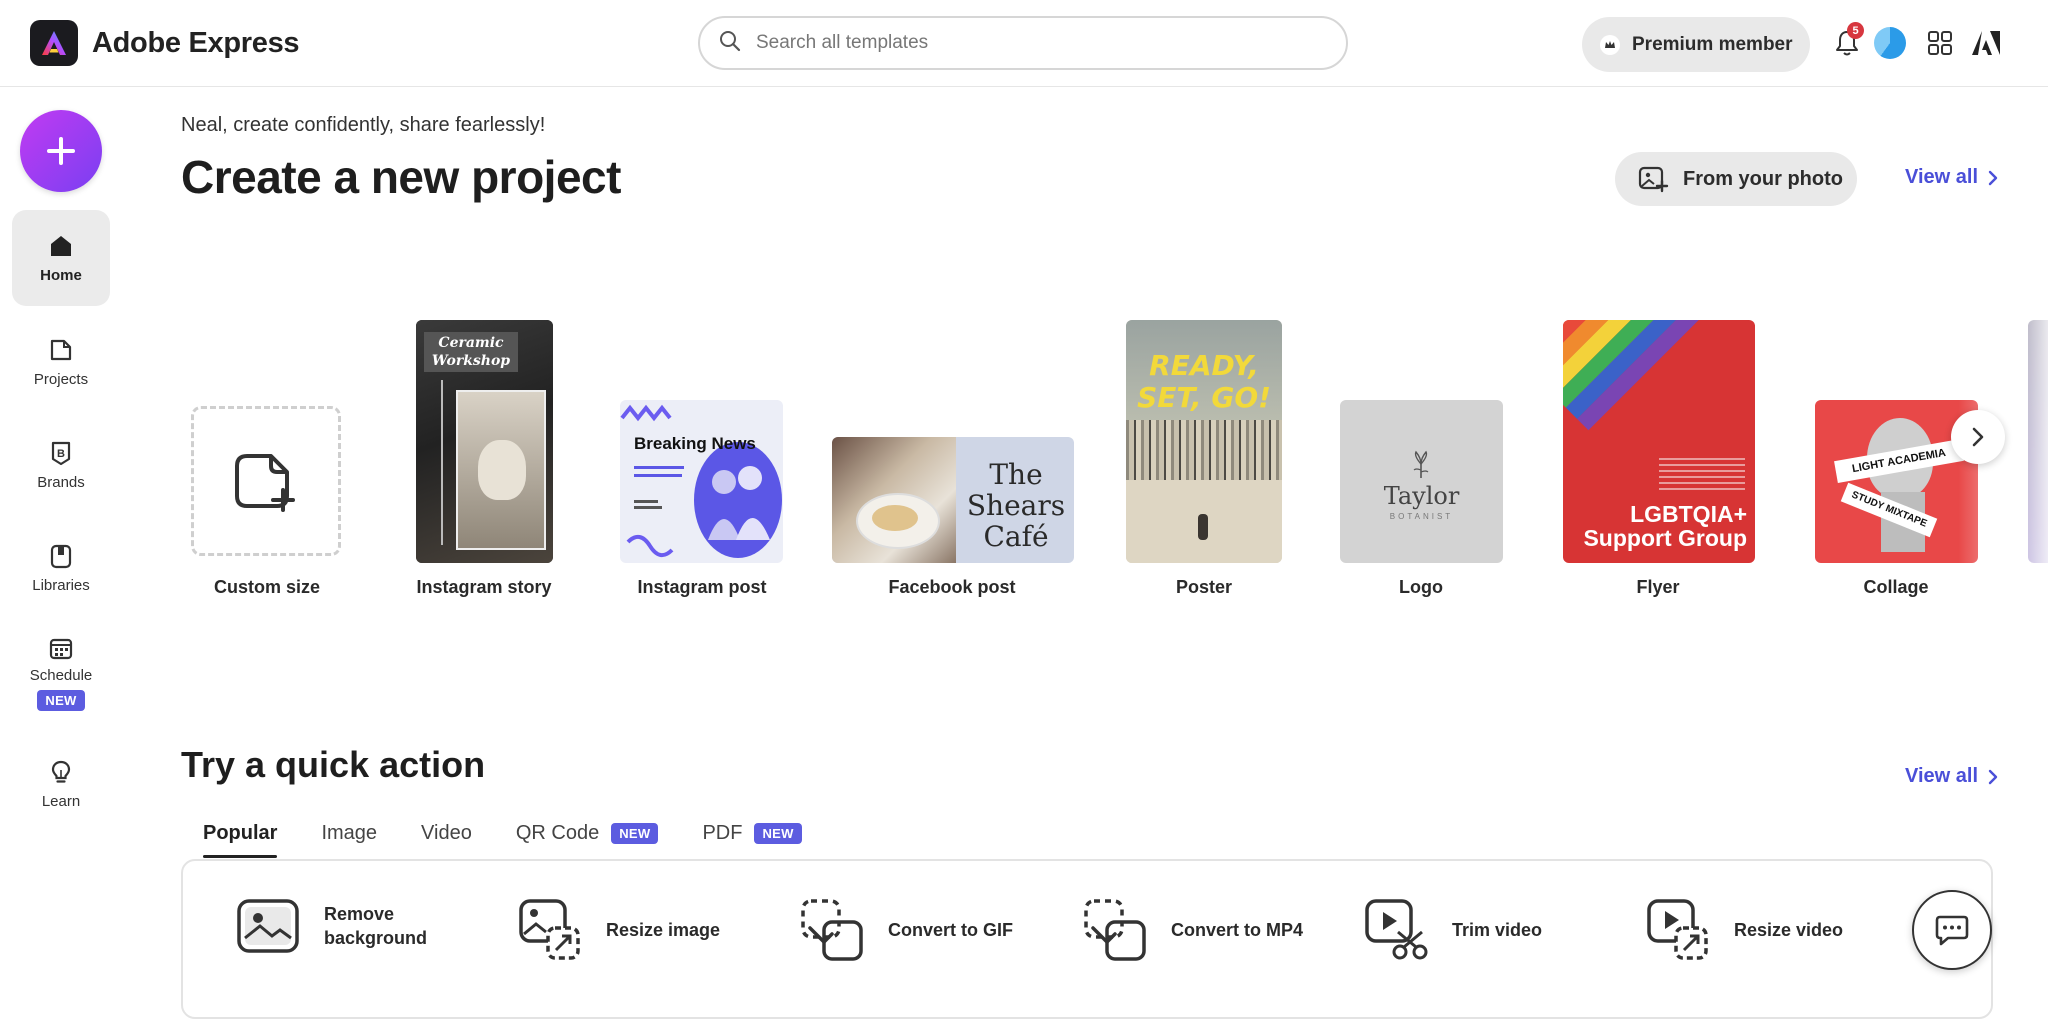 The width and height of the screenshot is (2048, 1019). What do you see at coordinates (1658, 587) in the screenshot?
I see `template-label: Flyer` at bounding box center [1658, 587].